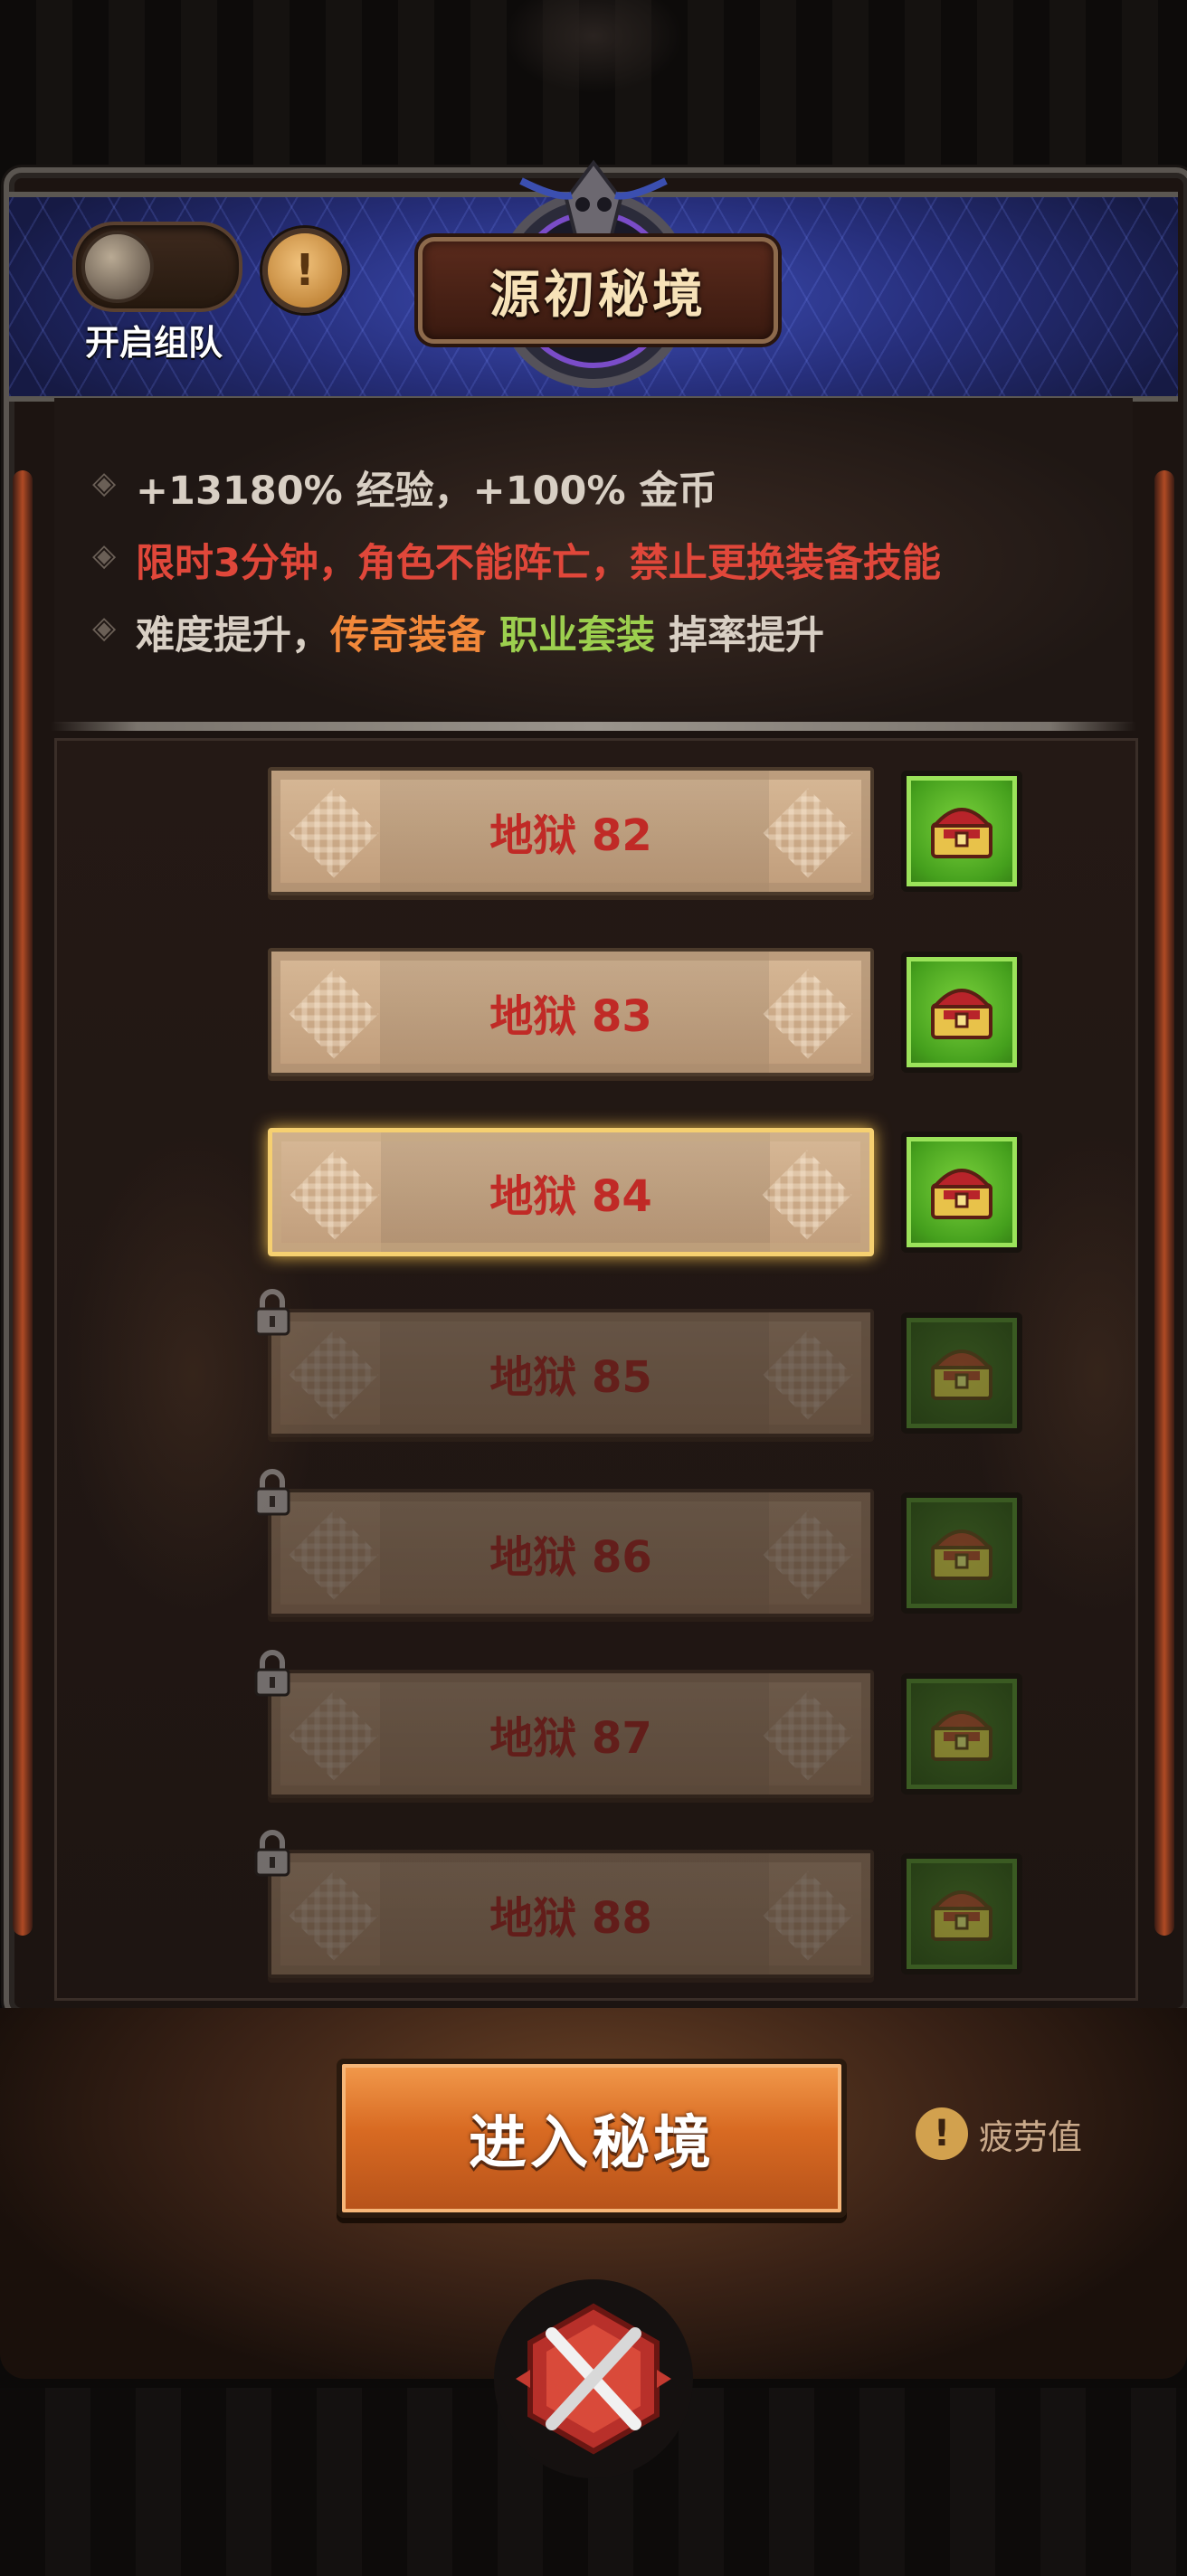  Describe the element at coordinates (570, 1739) in the screenshot. I see `level-label: 地狱 87` at that location.